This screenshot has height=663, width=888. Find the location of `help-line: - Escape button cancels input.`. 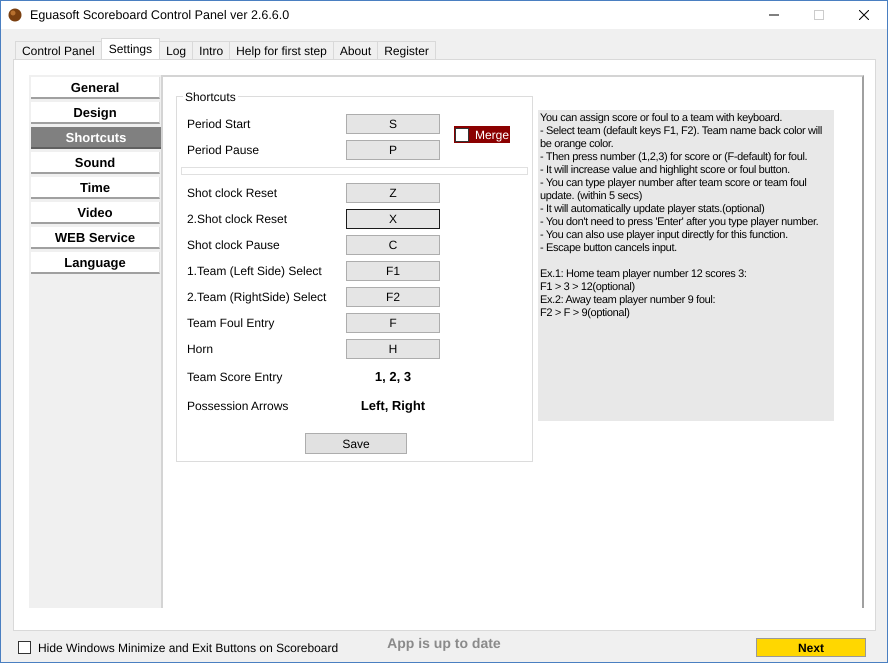

help-line: - Escape button cancels input. is located at coordinates (609, 248).